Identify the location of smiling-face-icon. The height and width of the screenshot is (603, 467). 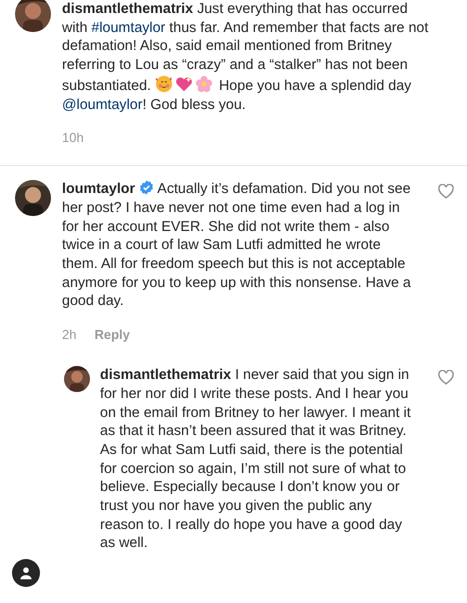
(164, 83).